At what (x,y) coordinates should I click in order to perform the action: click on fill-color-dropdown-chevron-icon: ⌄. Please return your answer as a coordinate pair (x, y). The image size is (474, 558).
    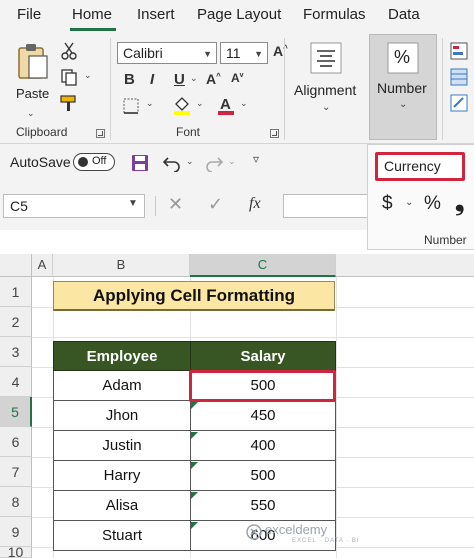
    Looking at the image, I should click on (200, 103).